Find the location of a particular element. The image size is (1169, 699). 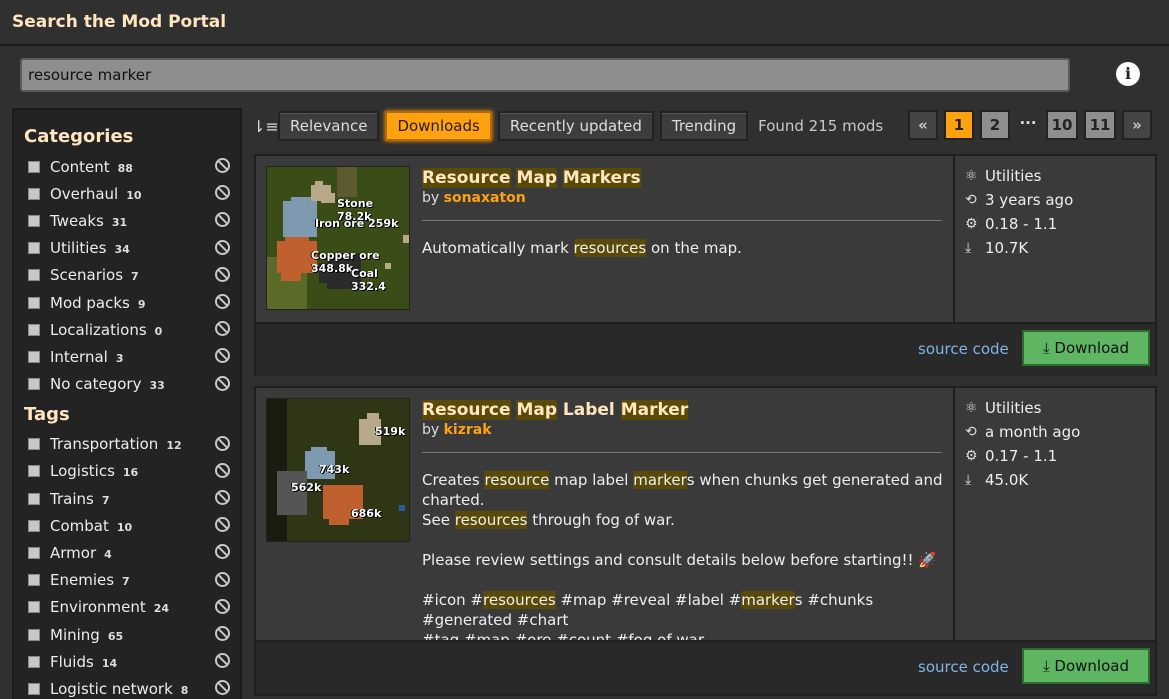

author-link: kizrak is located at coordinates (468, 430).